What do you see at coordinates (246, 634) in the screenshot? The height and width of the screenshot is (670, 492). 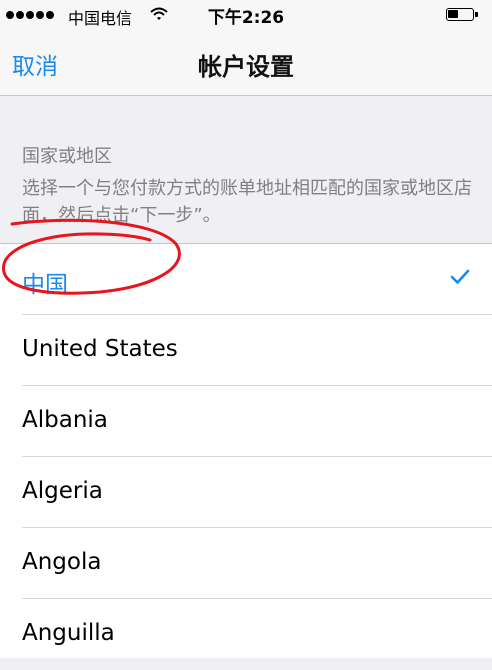 I see `country-row-anguilla: Anguilla` at bounding box center [246, 634].